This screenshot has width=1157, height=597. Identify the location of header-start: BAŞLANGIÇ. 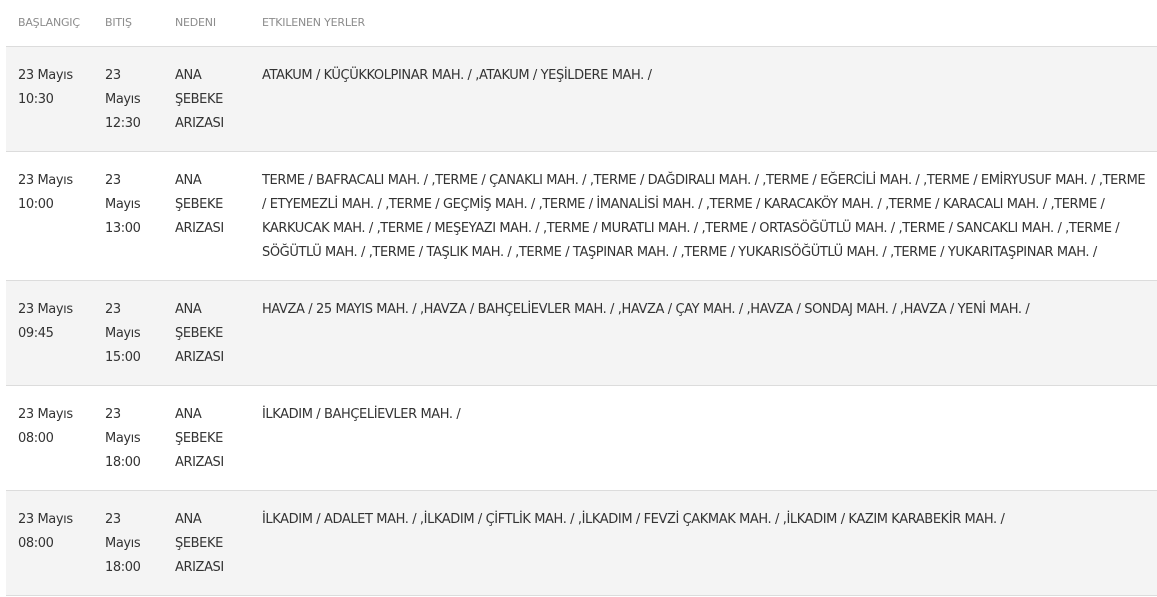
(49, 23).